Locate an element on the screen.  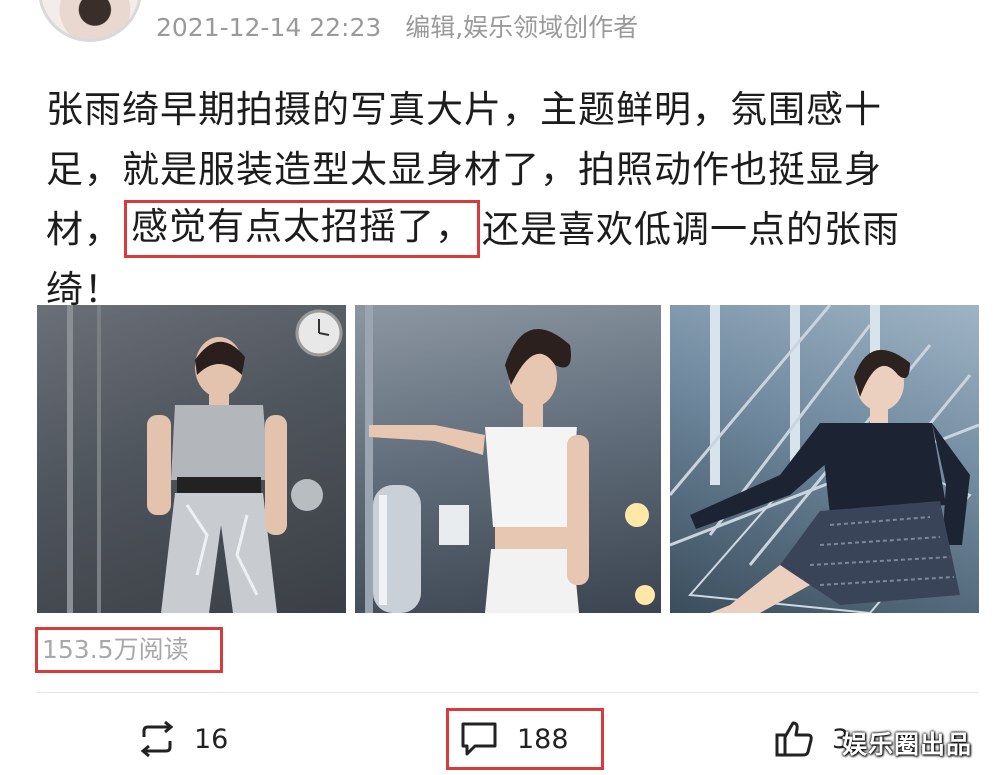
post-meta: 2021-12-14 22:23 编辑,娱乐领域创作者 is located at coordinates (397, 26).